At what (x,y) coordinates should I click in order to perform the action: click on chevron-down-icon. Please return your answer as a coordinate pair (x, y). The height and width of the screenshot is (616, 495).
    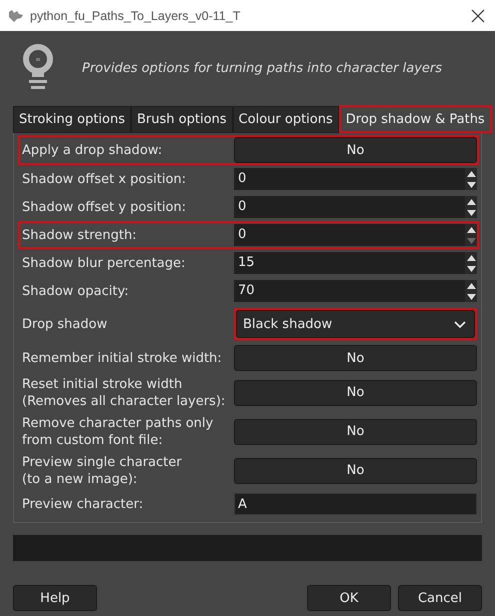
    Looking at the image, I should click on (460, 324).